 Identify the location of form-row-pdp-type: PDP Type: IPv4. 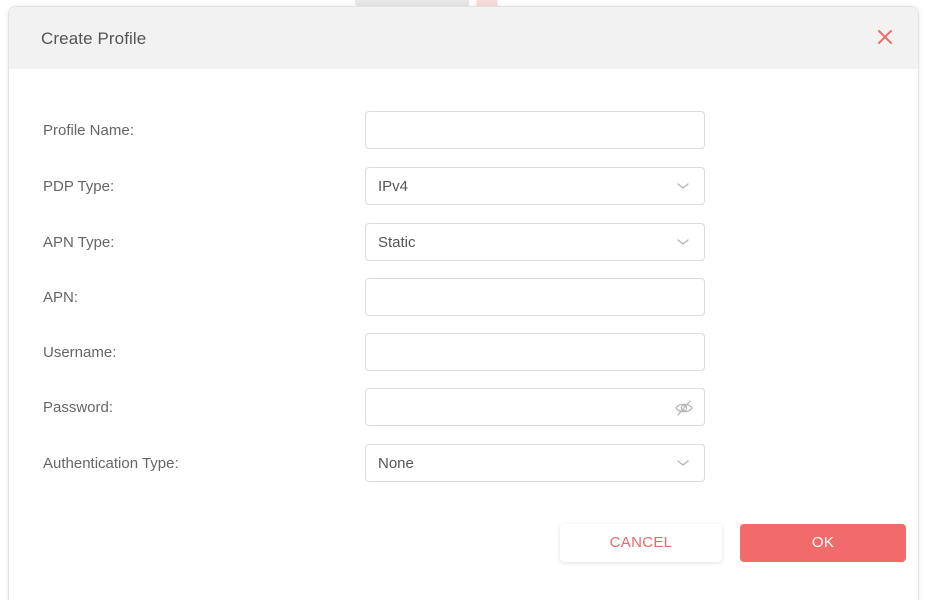
(463, 187).